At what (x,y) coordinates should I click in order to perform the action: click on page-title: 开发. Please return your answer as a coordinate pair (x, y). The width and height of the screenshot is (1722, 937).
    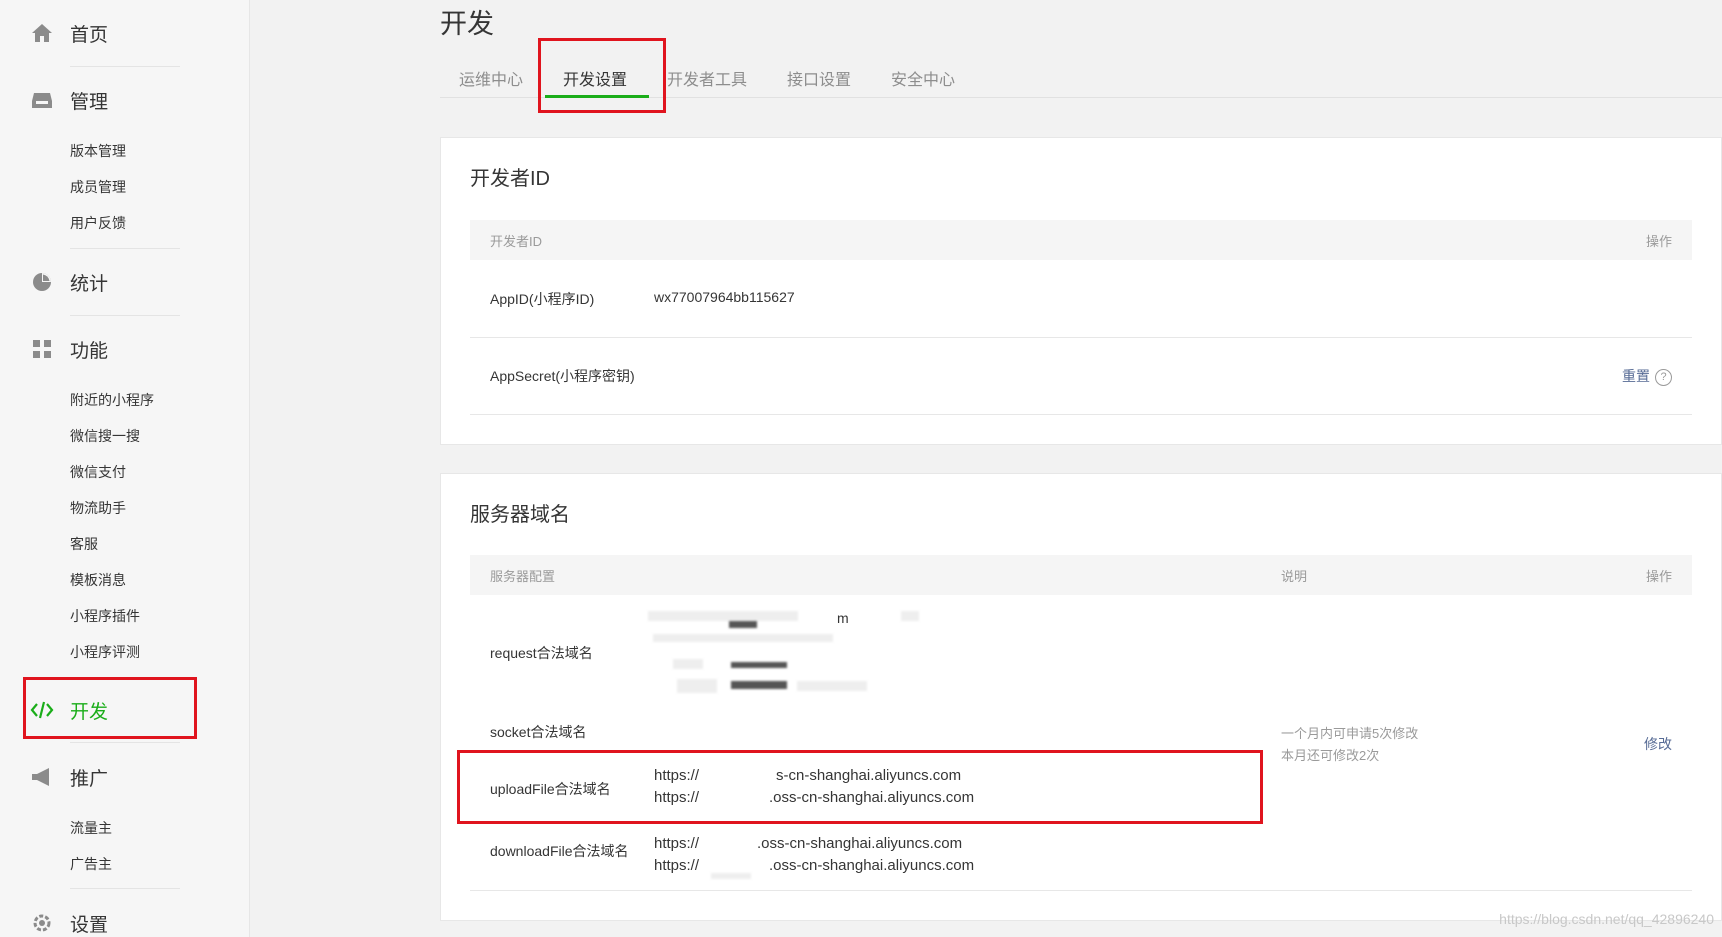
    Looking at the image, I should click on (467, 24).